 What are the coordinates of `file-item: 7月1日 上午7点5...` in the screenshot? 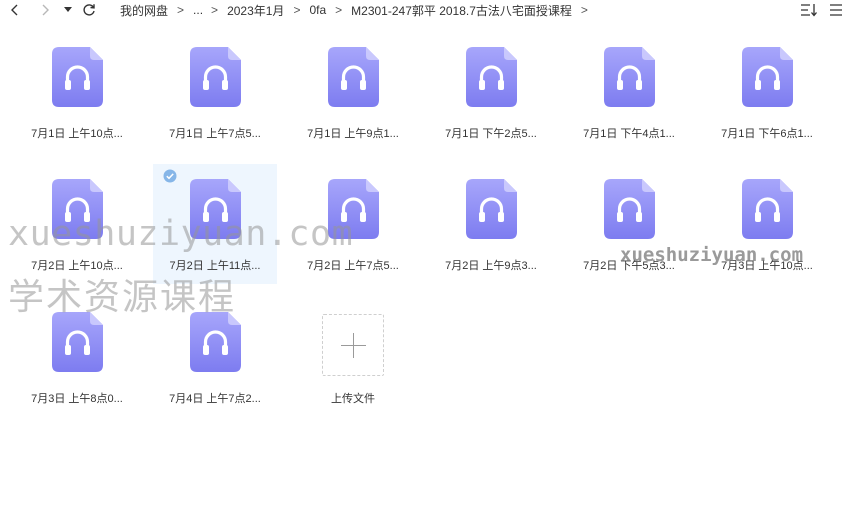 It's located at (215, 92).